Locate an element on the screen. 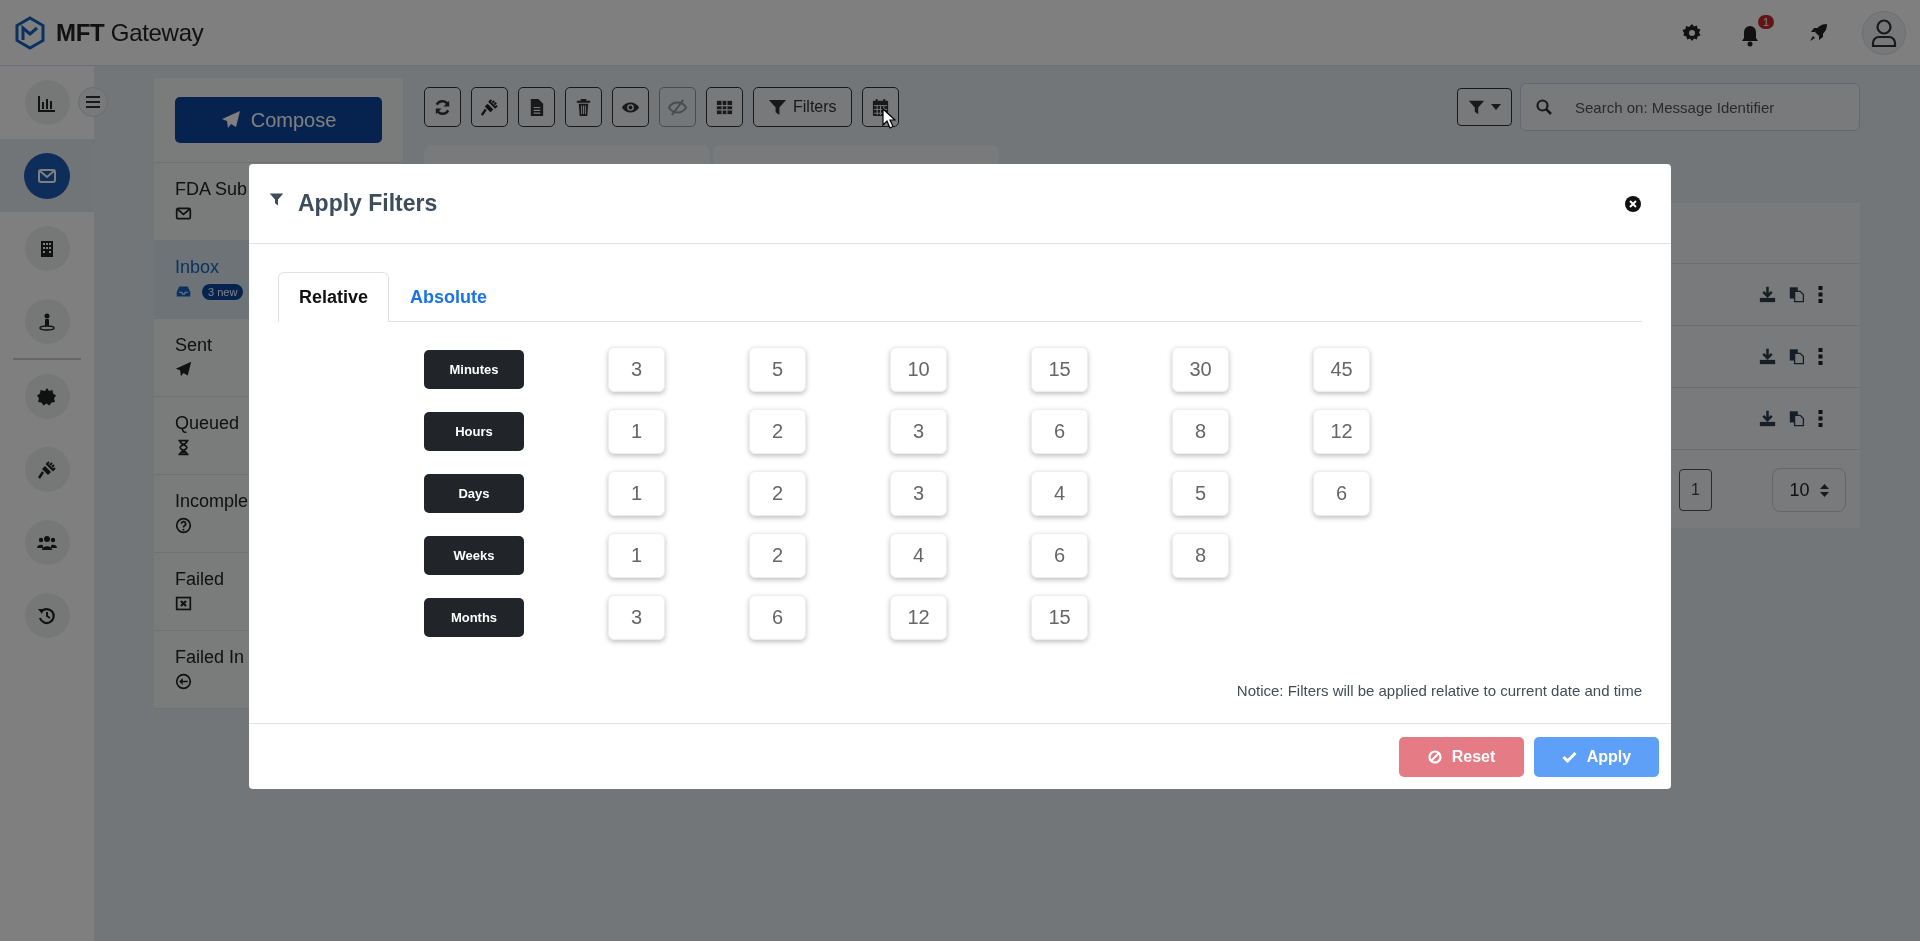 The width and height of the screenshot is (1920, 941). value-button: 30 is located at coordinates (1200, 369).